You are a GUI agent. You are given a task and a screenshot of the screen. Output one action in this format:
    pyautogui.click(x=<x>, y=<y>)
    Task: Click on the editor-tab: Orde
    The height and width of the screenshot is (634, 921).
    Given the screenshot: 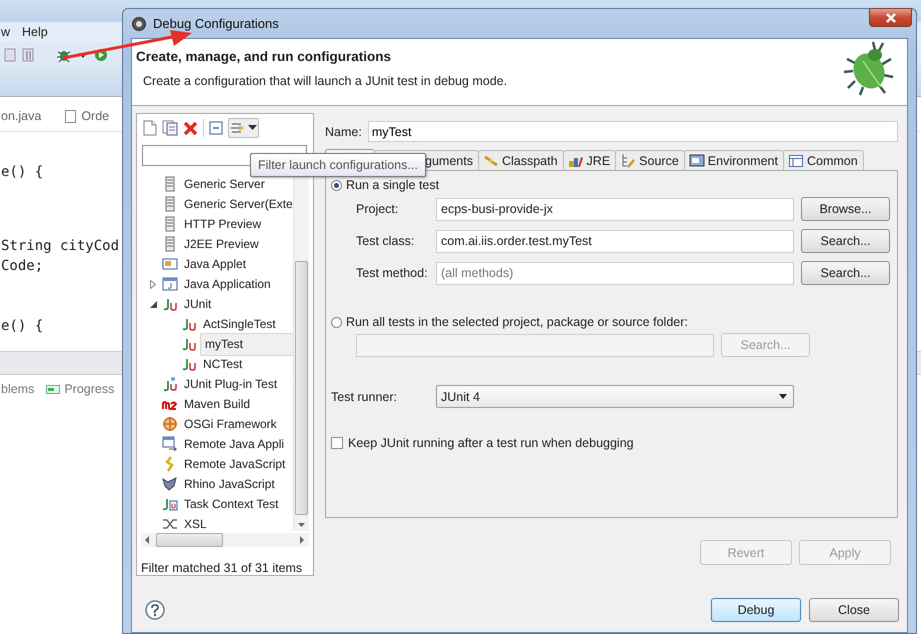 What is the action you would take?
    pyautogui.click(x=95, y=116)
    